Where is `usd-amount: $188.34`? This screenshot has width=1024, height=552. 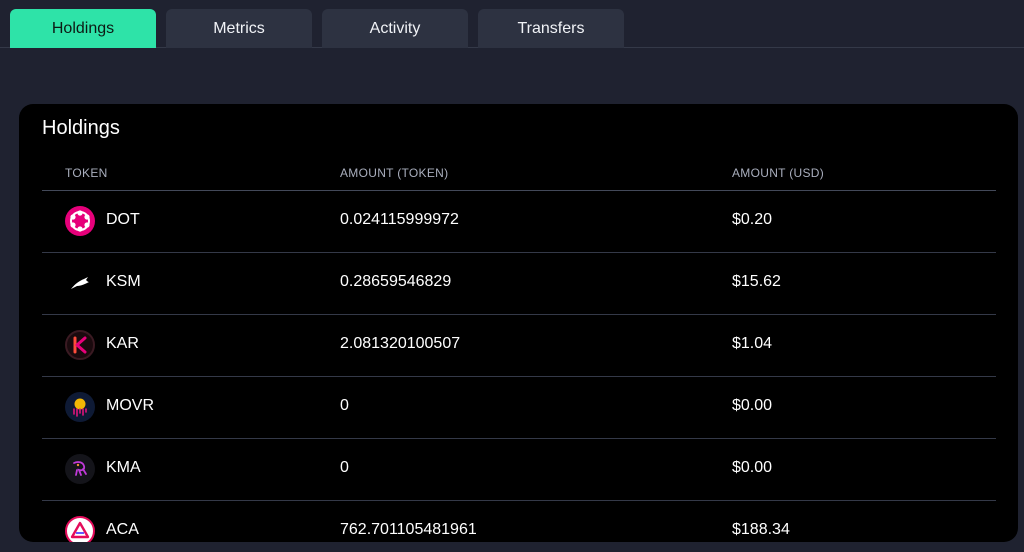 usd-amount: $188.34 is located at coordinates (761, 529).